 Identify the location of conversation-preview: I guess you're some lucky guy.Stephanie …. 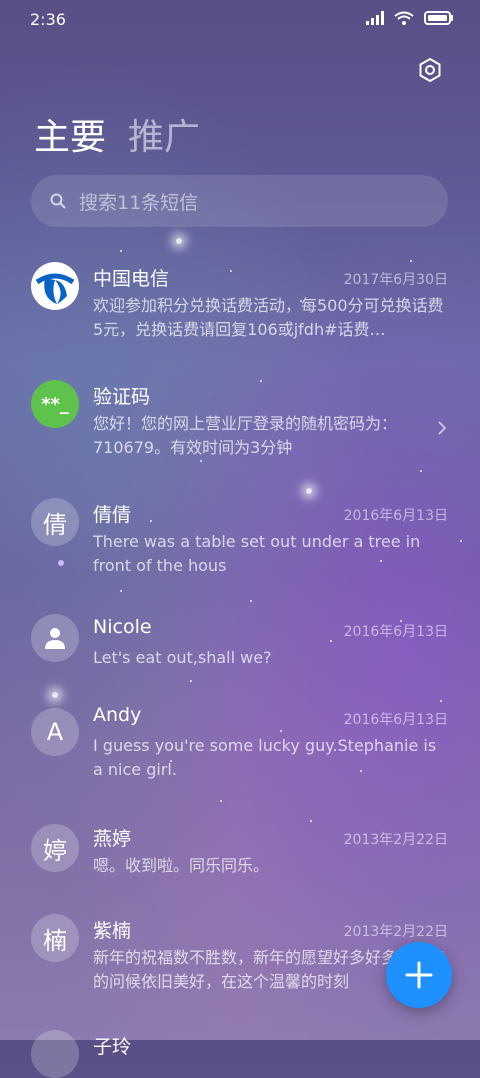
(265, 757).